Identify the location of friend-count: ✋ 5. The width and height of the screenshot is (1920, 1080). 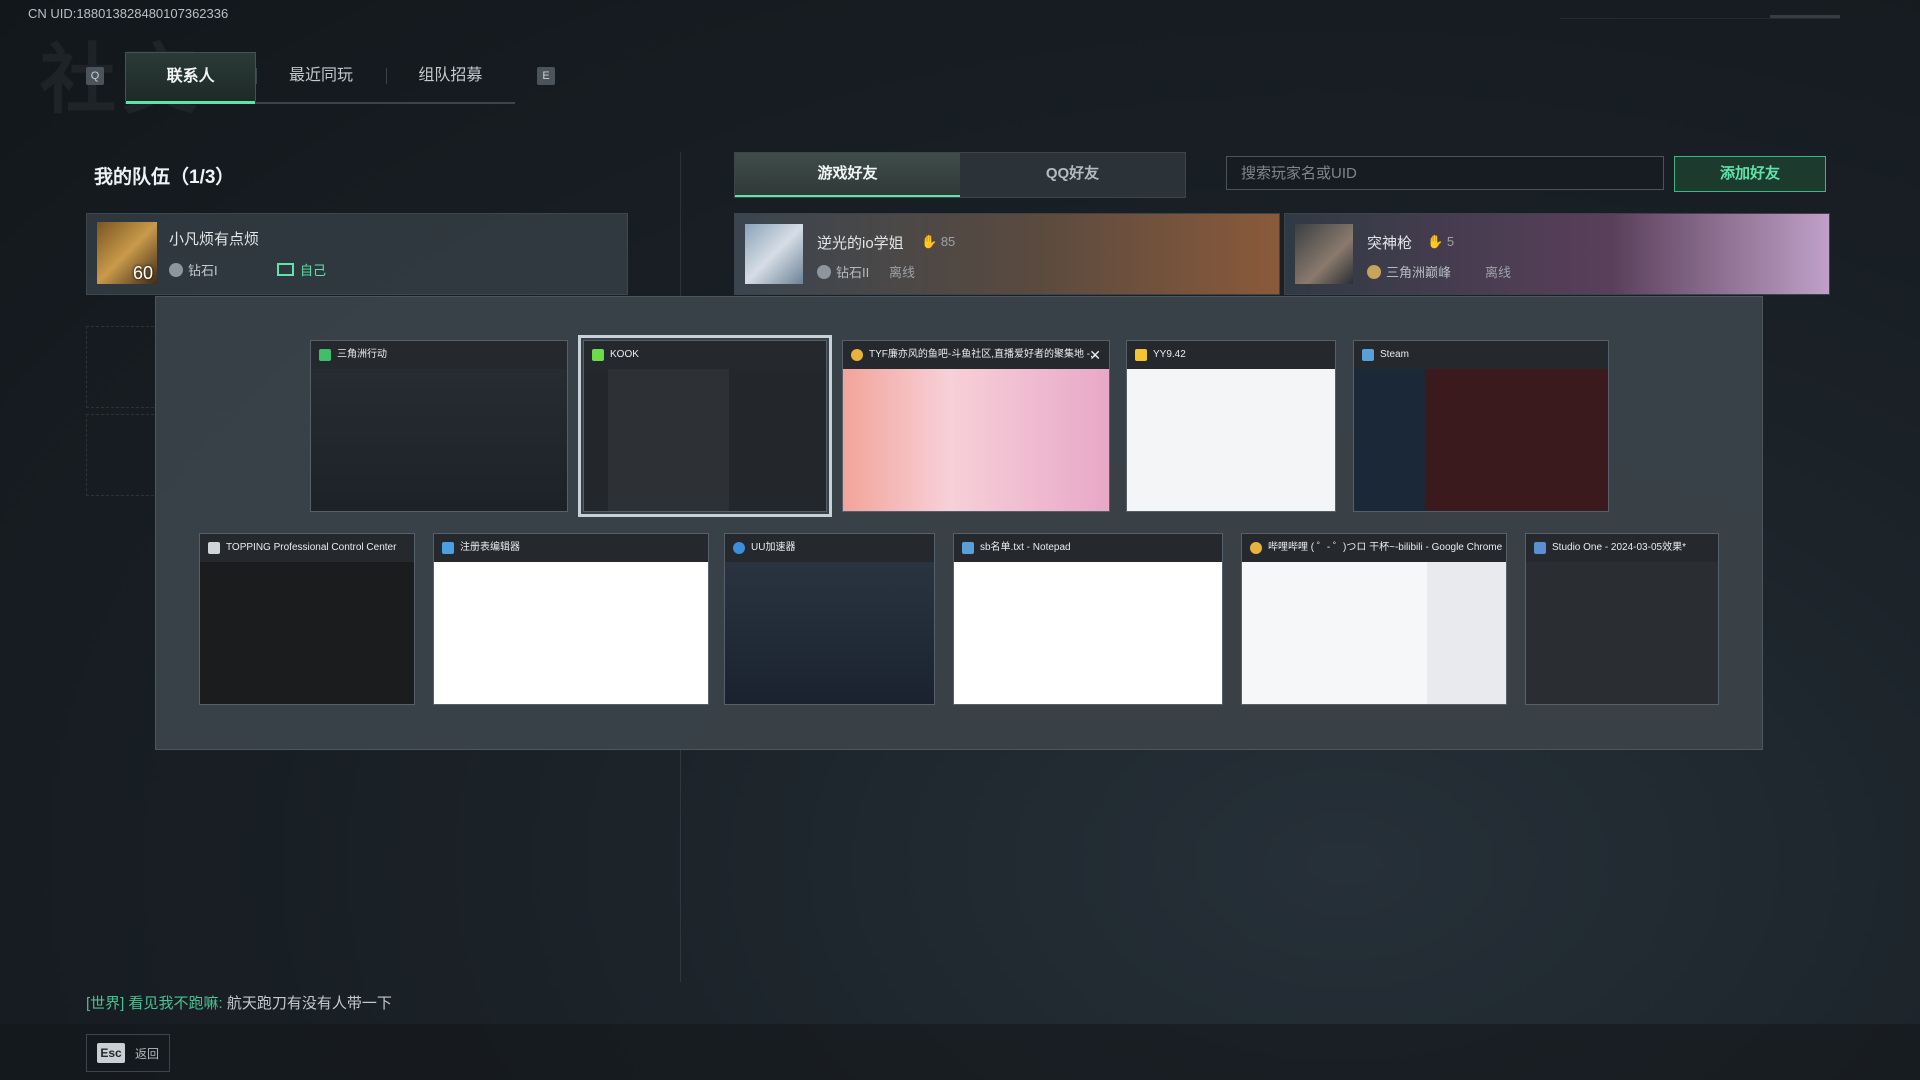
(1440, 242).